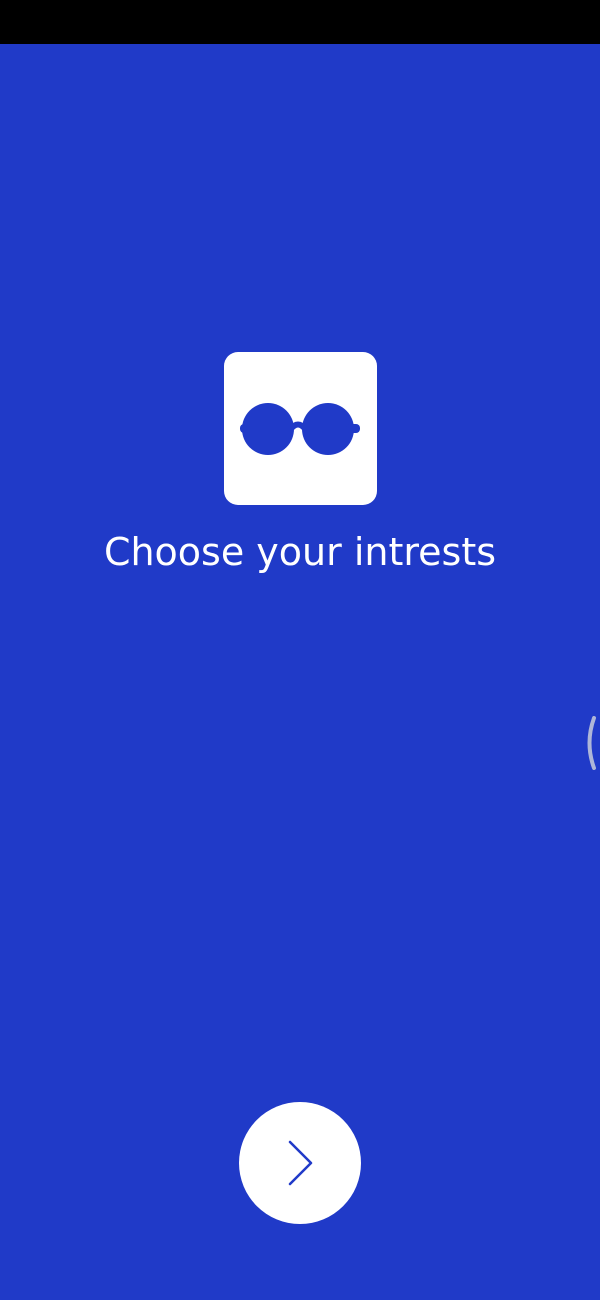 This screenshot has width=600, height=1300. I want to click on page-title: Choose your intrests, so click(300, 552).